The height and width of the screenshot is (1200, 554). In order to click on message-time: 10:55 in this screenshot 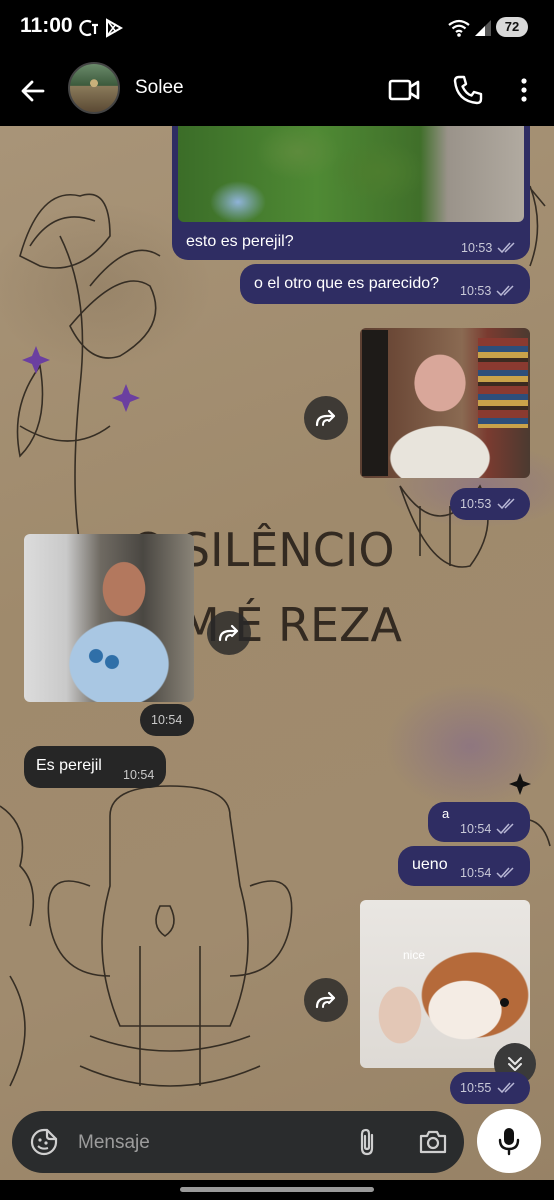, I will do `click(476, 1088)`.